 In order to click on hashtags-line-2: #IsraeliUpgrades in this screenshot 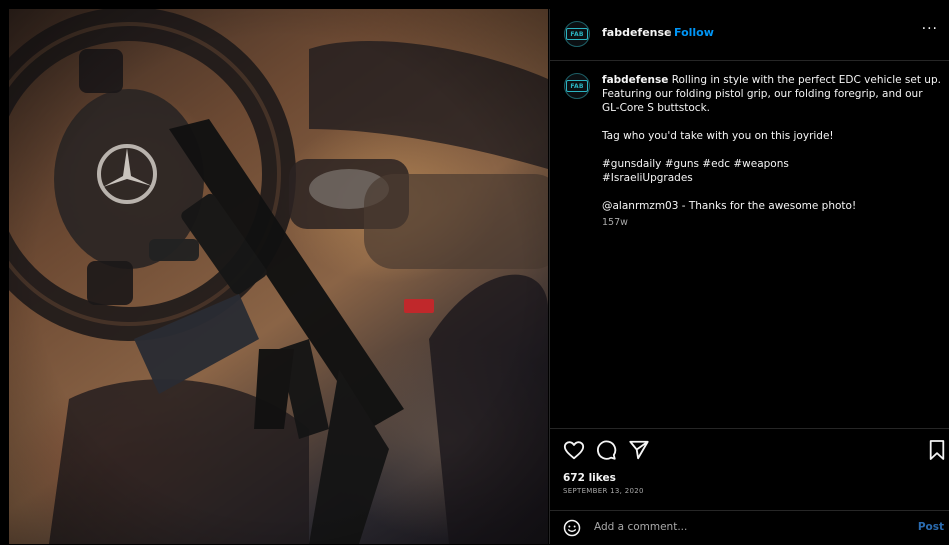, I will do `click(772, 178)`.